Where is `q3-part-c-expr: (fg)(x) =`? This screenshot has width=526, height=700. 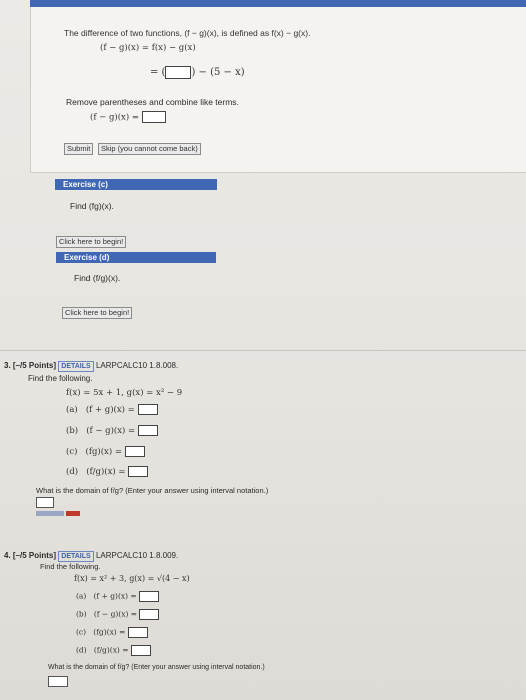
q3-part-c-expr: (fg)(x) = is located at coordinates (103, 452).